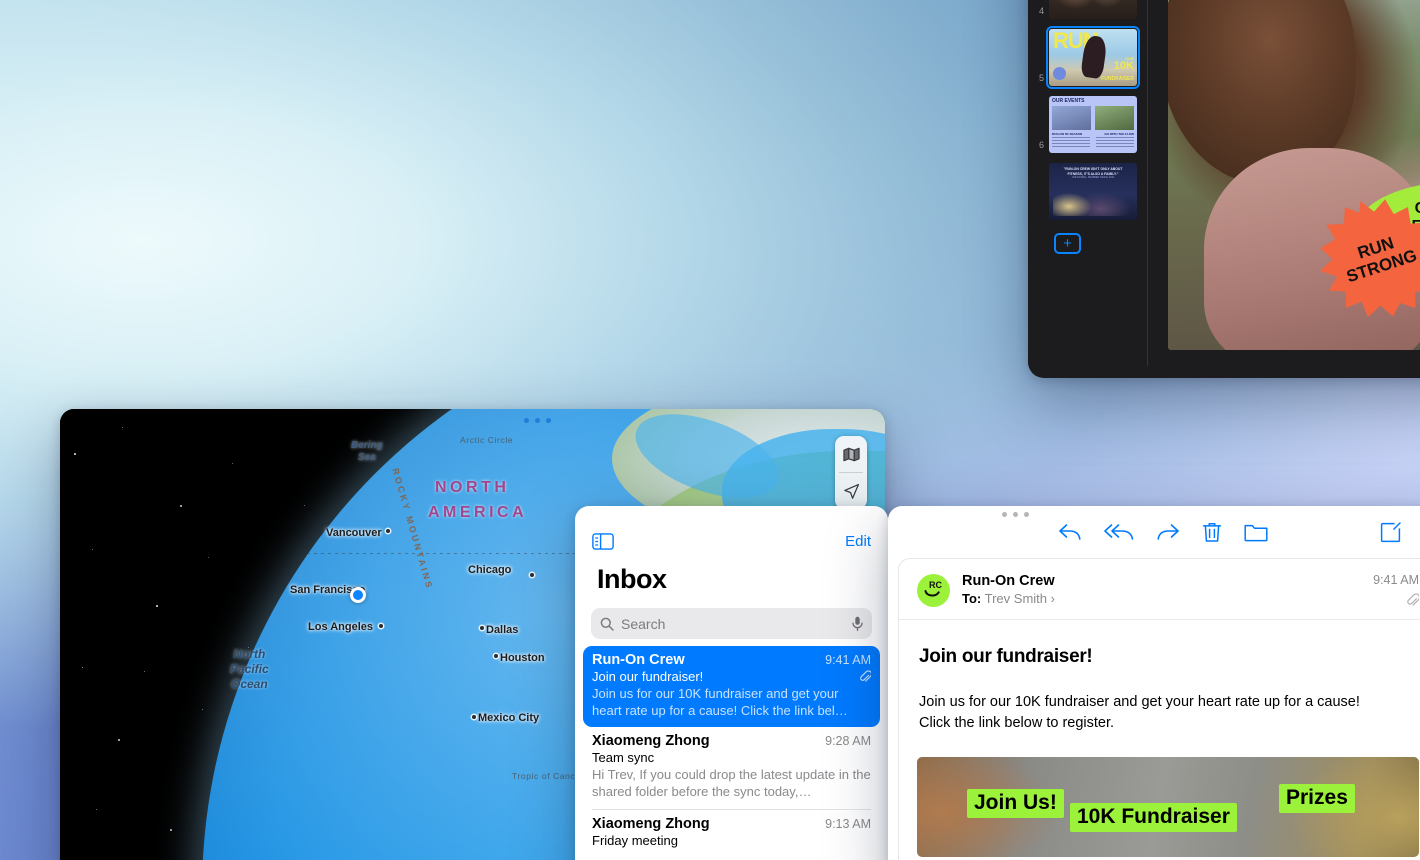 The width and height of the screenshot is (1420, 860). I want to click on banner-tag-prizes: Prizes, so click(1317, 798).